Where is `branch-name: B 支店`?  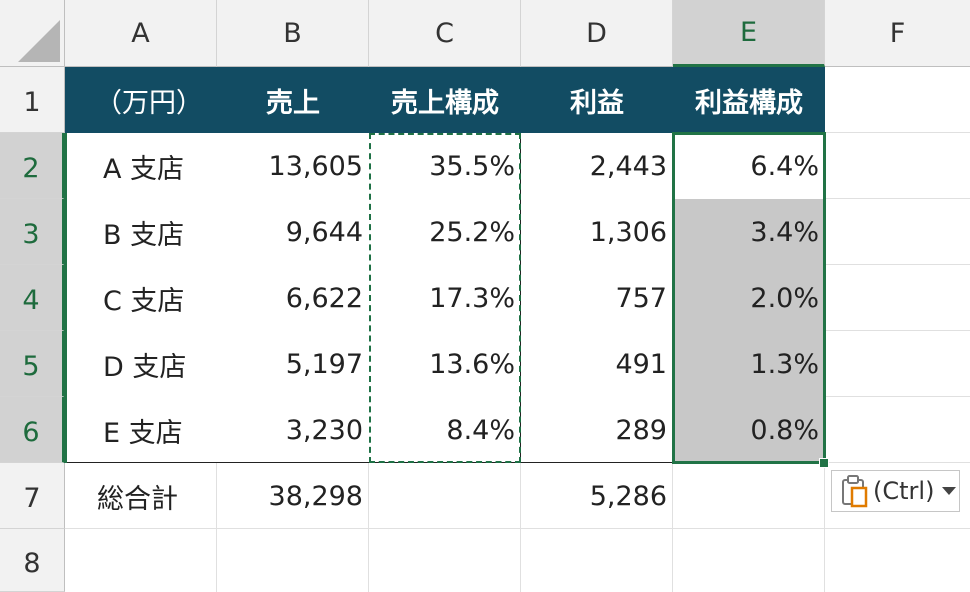
branch-name: B 支店 is located at coordinates (144, 235).